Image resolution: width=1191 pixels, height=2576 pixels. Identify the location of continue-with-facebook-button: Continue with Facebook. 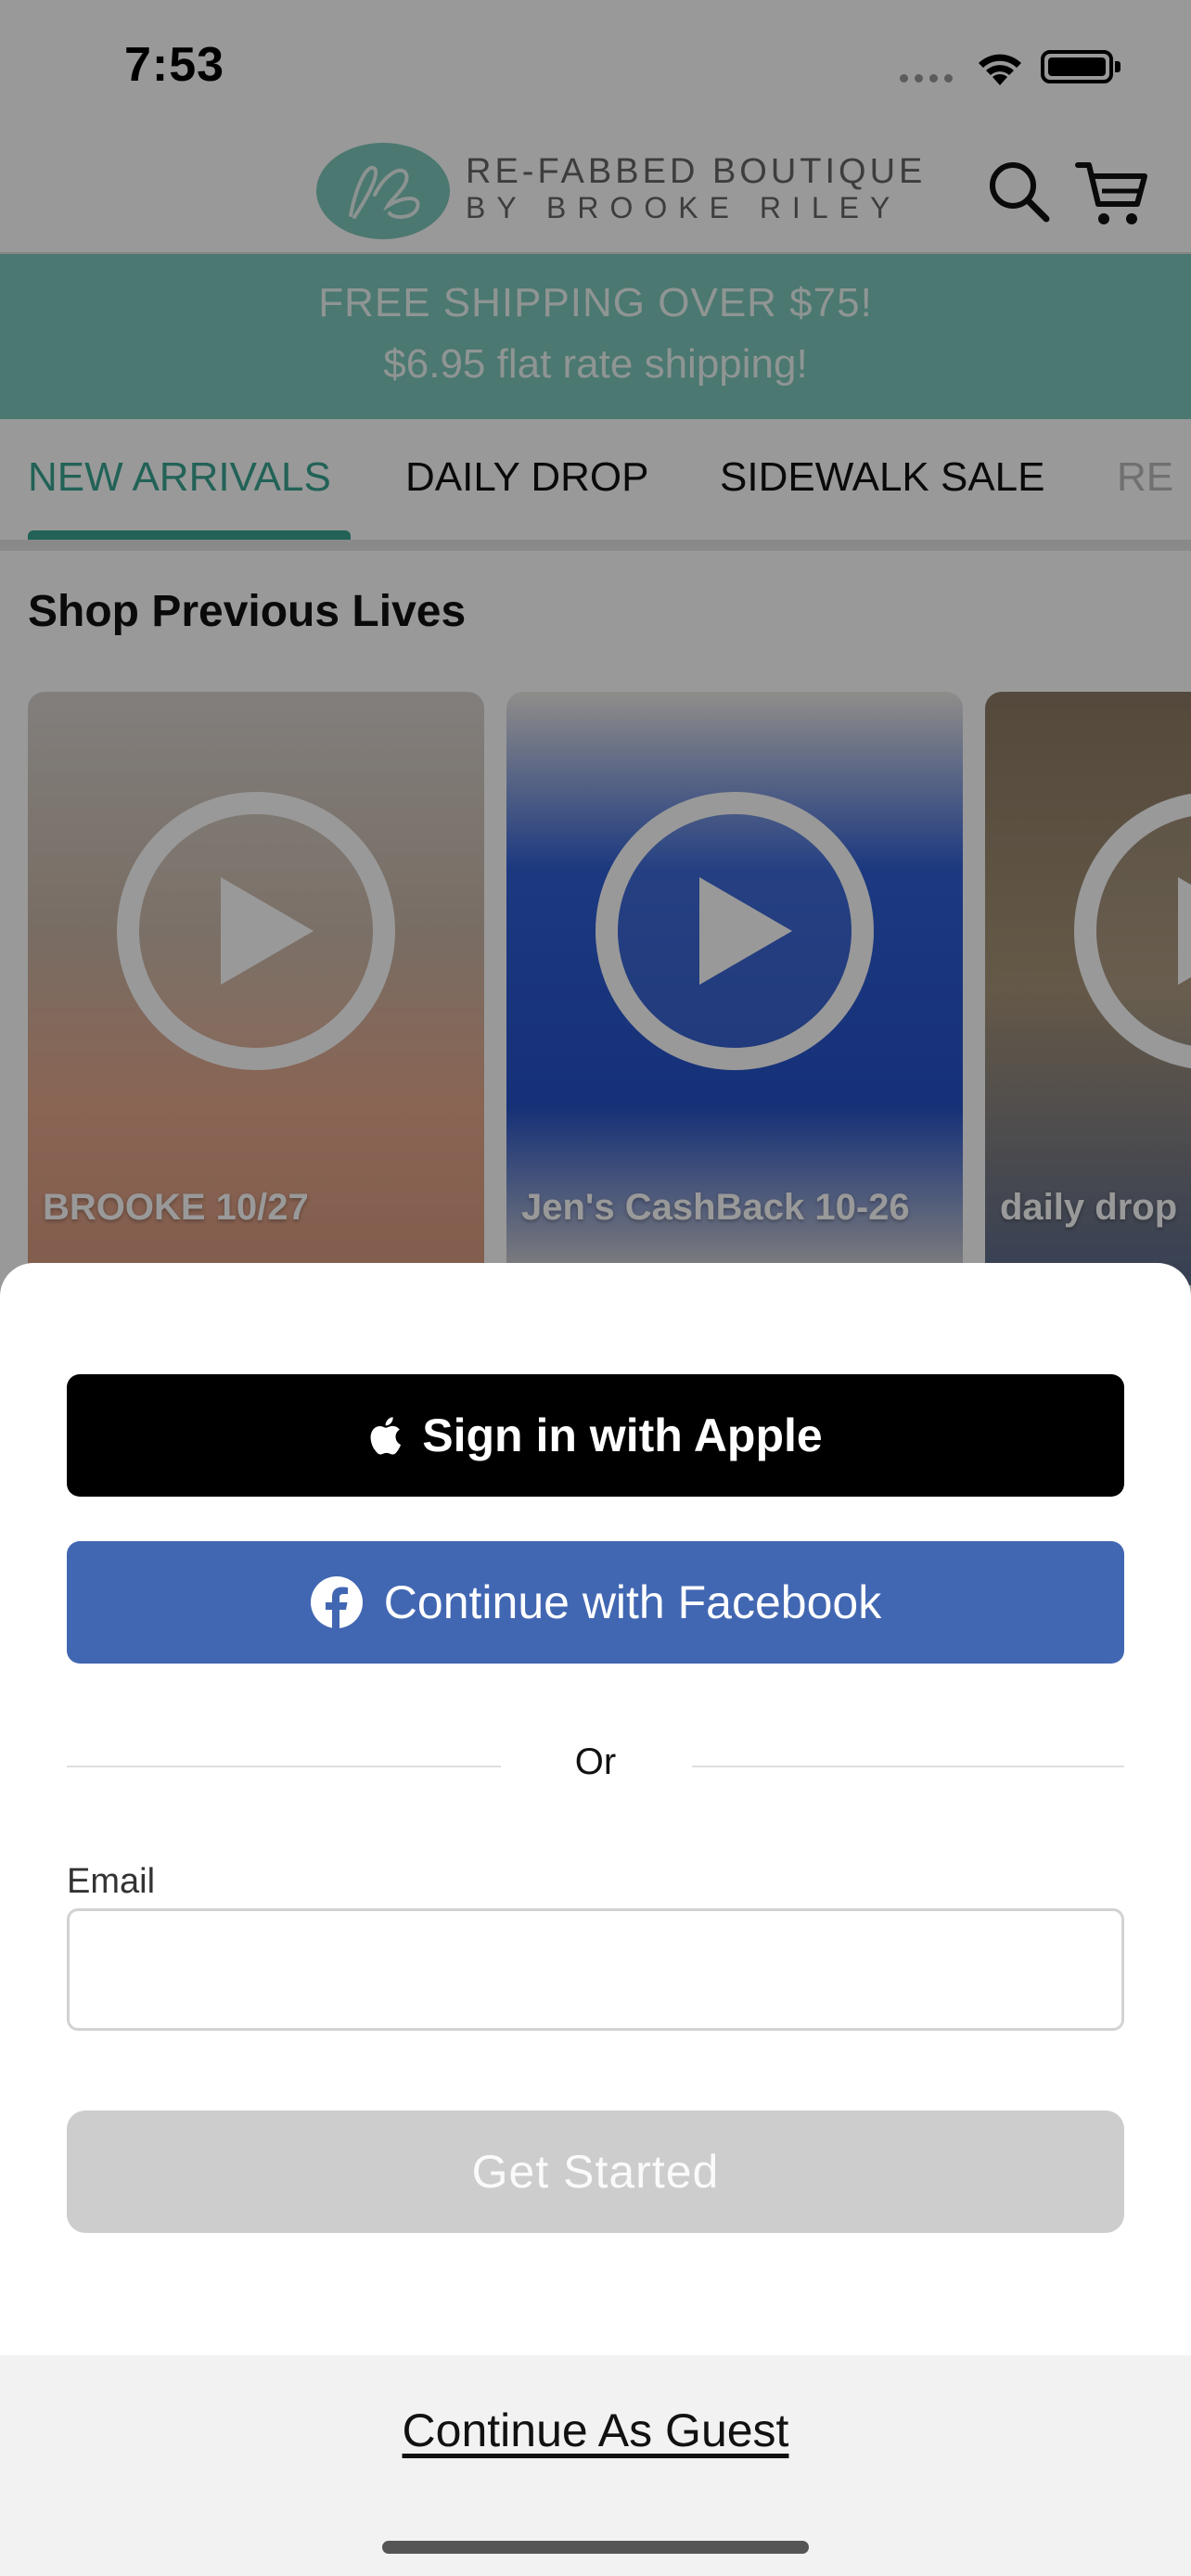
(595, 1602).